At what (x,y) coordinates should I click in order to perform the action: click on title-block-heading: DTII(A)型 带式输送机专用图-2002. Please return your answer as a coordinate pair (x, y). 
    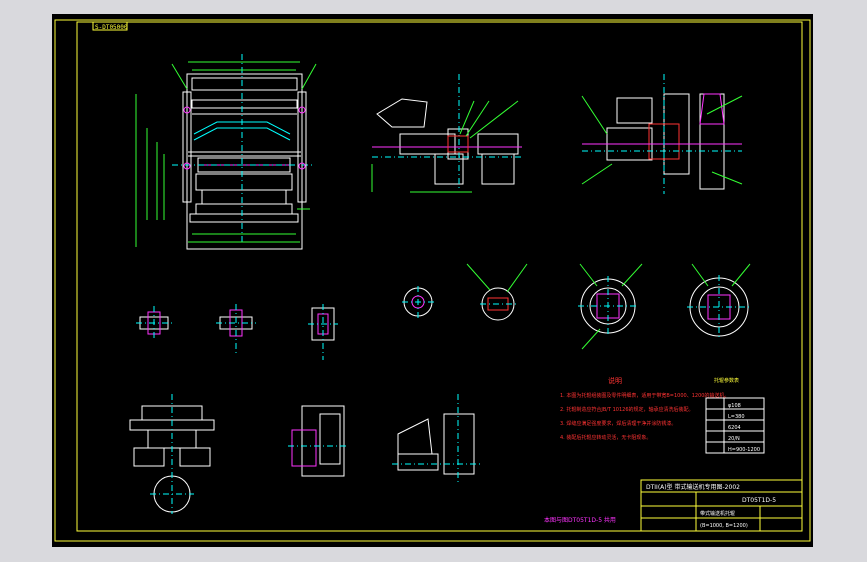
    Looking at the image, I should click on (693, 487).